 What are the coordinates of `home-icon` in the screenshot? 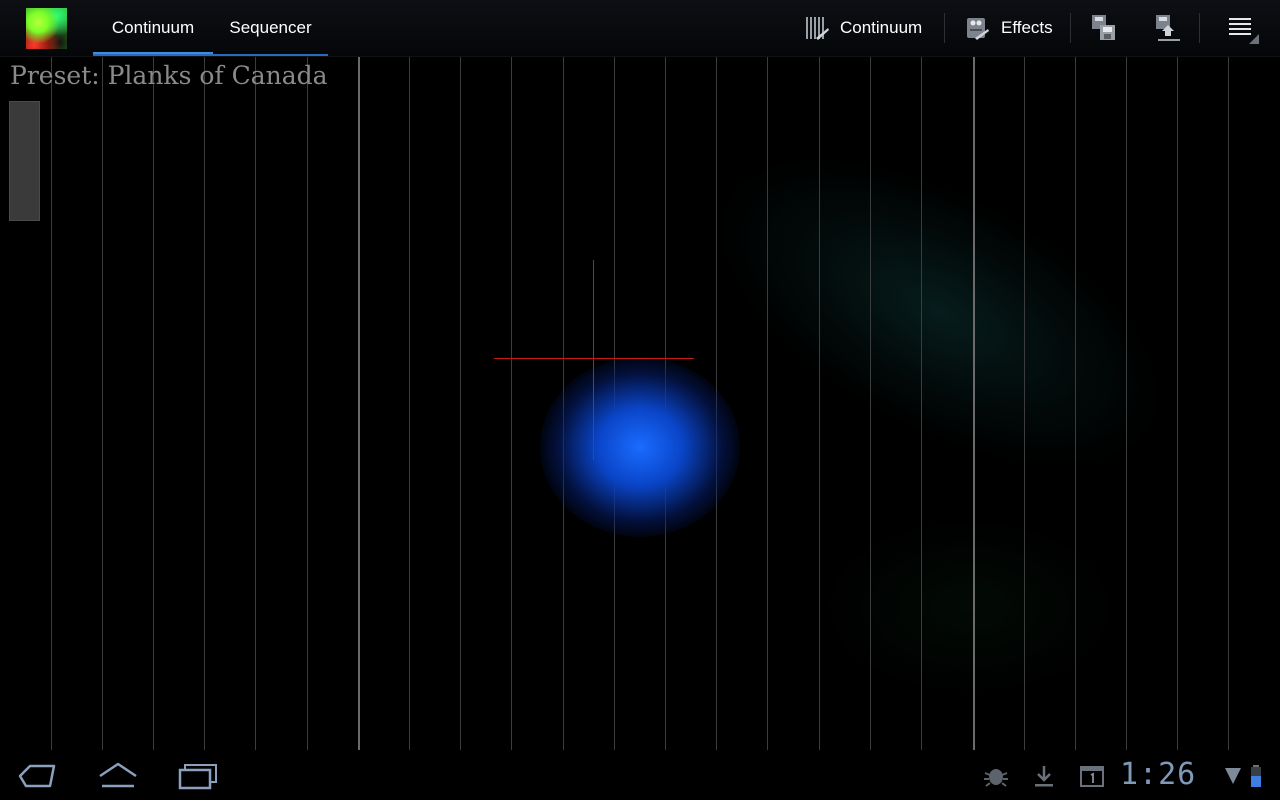 It's located at (118, 779).